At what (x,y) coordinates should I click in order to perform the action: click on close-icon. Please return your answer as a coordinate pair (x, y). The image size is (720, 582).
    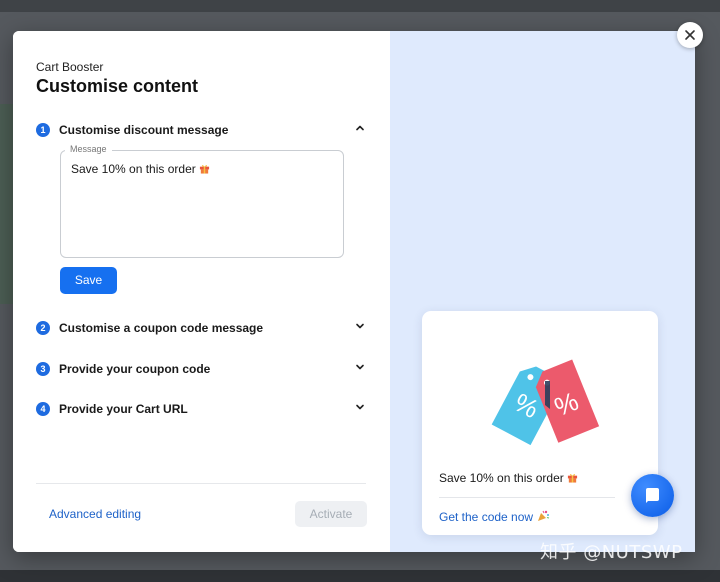
    Looking at the image, I should click on (690, 35).